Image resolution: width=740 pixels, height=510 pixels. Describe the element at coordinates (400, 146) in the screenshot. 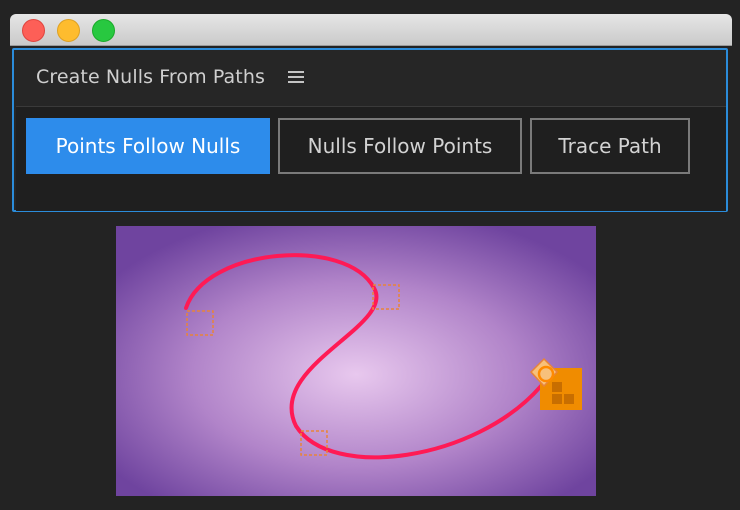

I see `nulls-follow-points-button: Nulls Follow Points` at that location.